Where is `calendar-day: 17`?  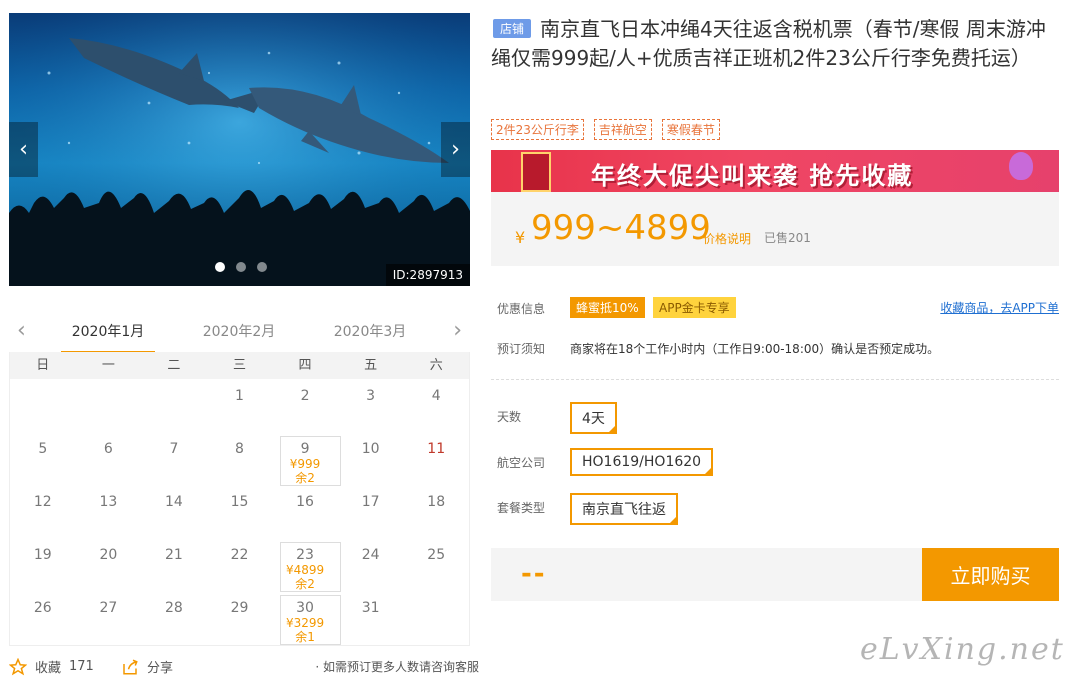 calendar-day: 17 is located at coordinates (371, 511).